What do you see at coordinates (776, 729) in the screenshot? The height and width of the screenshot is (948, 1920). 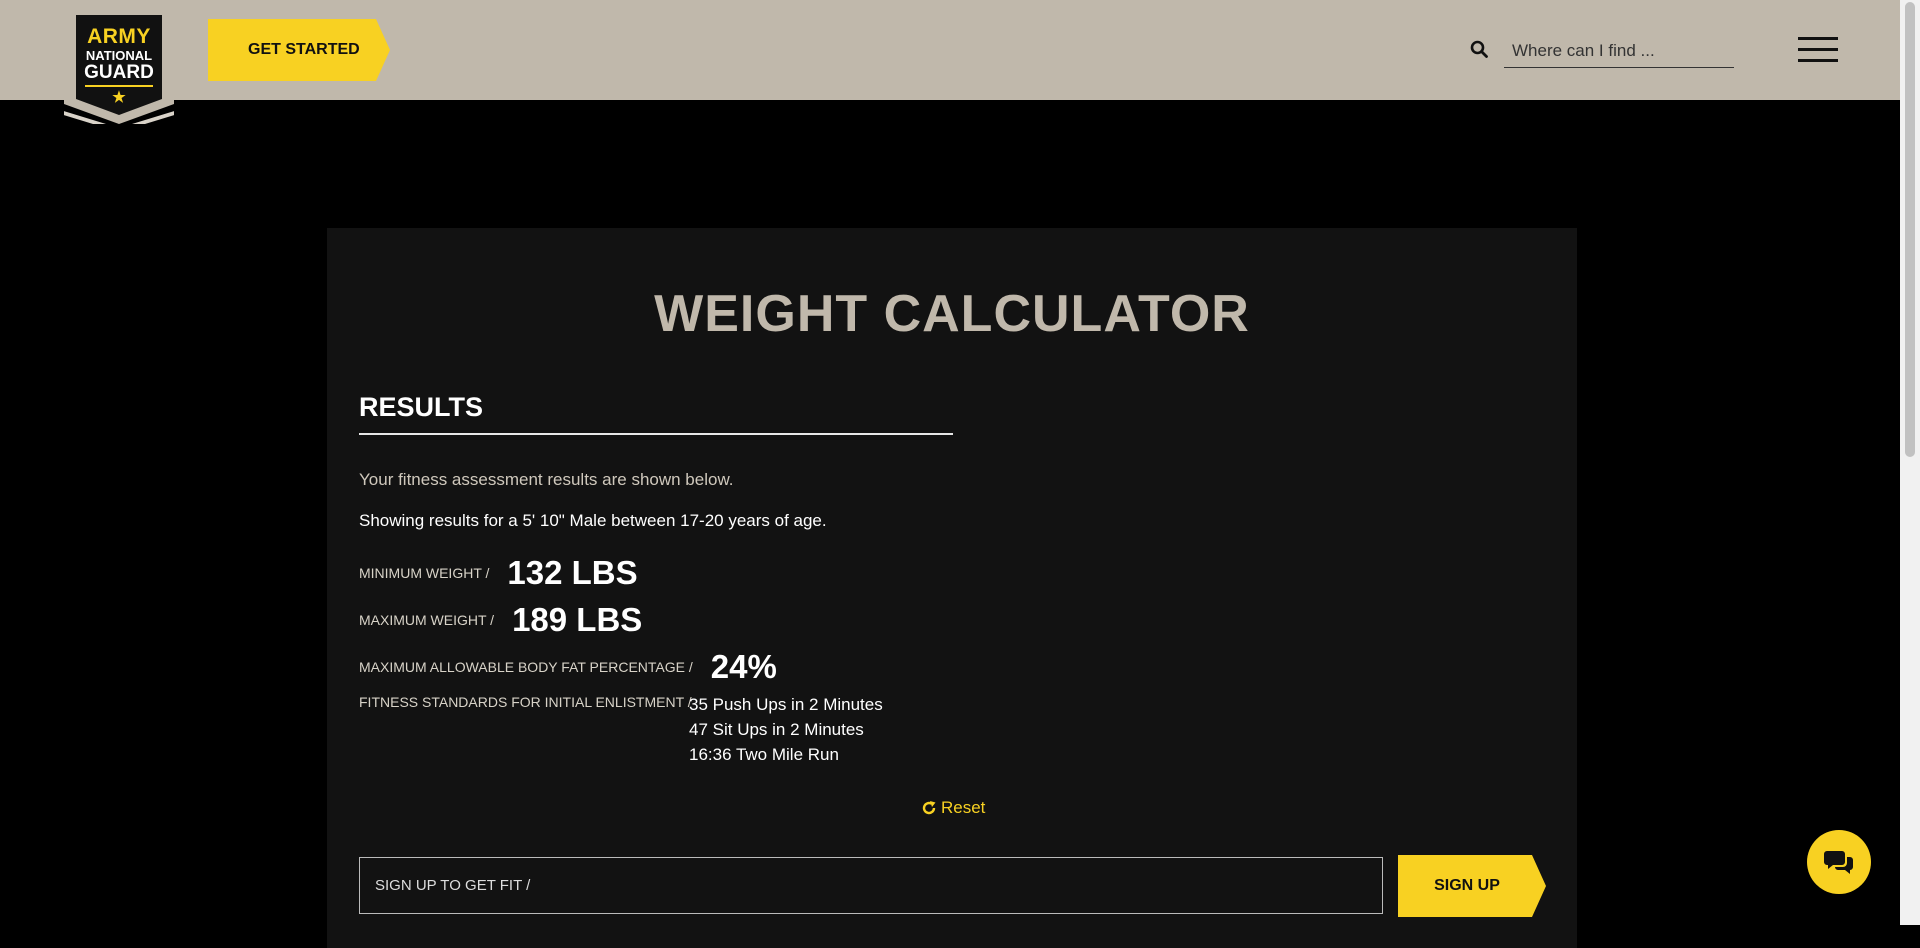 I see `fitness-standard-item: 47 Sit Ups in 2 Minutes` at bounding box center [776, 729].